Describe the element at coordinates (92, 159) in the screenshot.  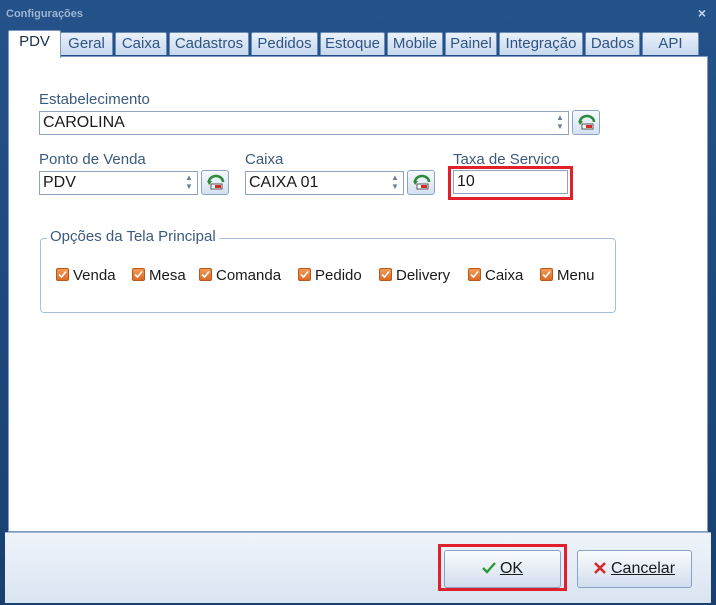
I see `ponto-venda-label: Ponto de Venda` at that location.